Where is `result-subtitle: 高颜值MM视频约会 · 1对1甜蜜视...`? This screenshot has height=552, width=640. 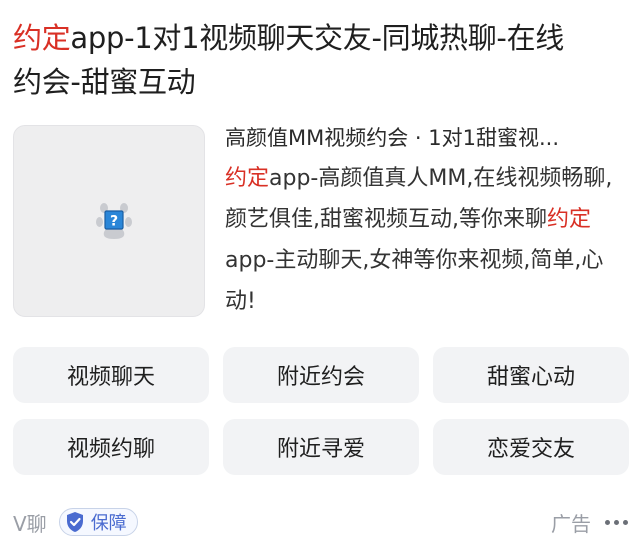
result-subtitle: 高颜值MM视频约会 · 1对1甜蜜视... is located at coordinates (426, 138).